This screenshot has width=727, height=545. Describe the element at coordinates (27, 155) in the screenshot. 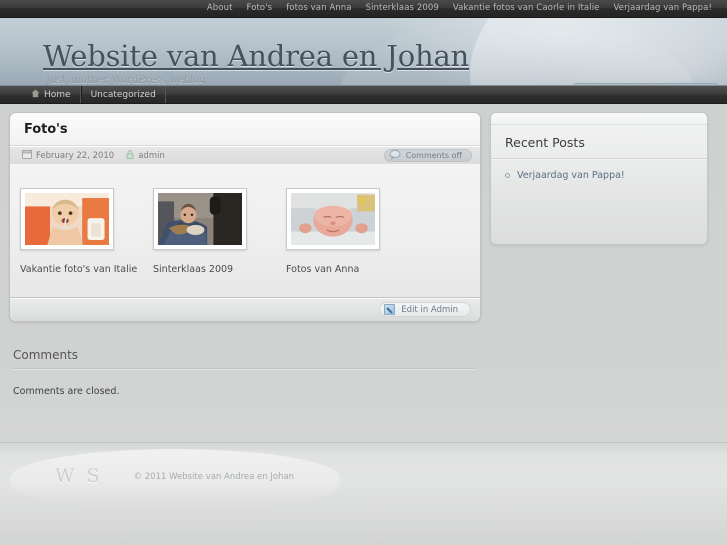

I see `calendar-icon` at that location.